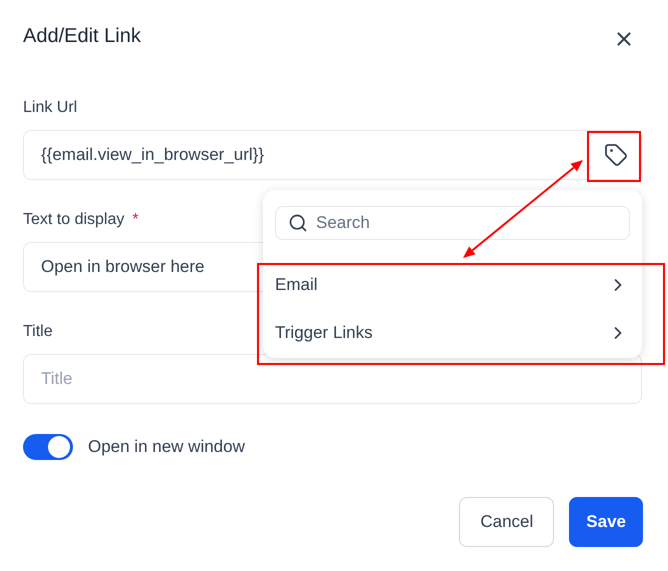 This screenshot has height=571, width=668. What do you see at coordinates (506, 522) in the screenshot?
I see `cancel-button: Cancel` at bounding box center [506, 522].